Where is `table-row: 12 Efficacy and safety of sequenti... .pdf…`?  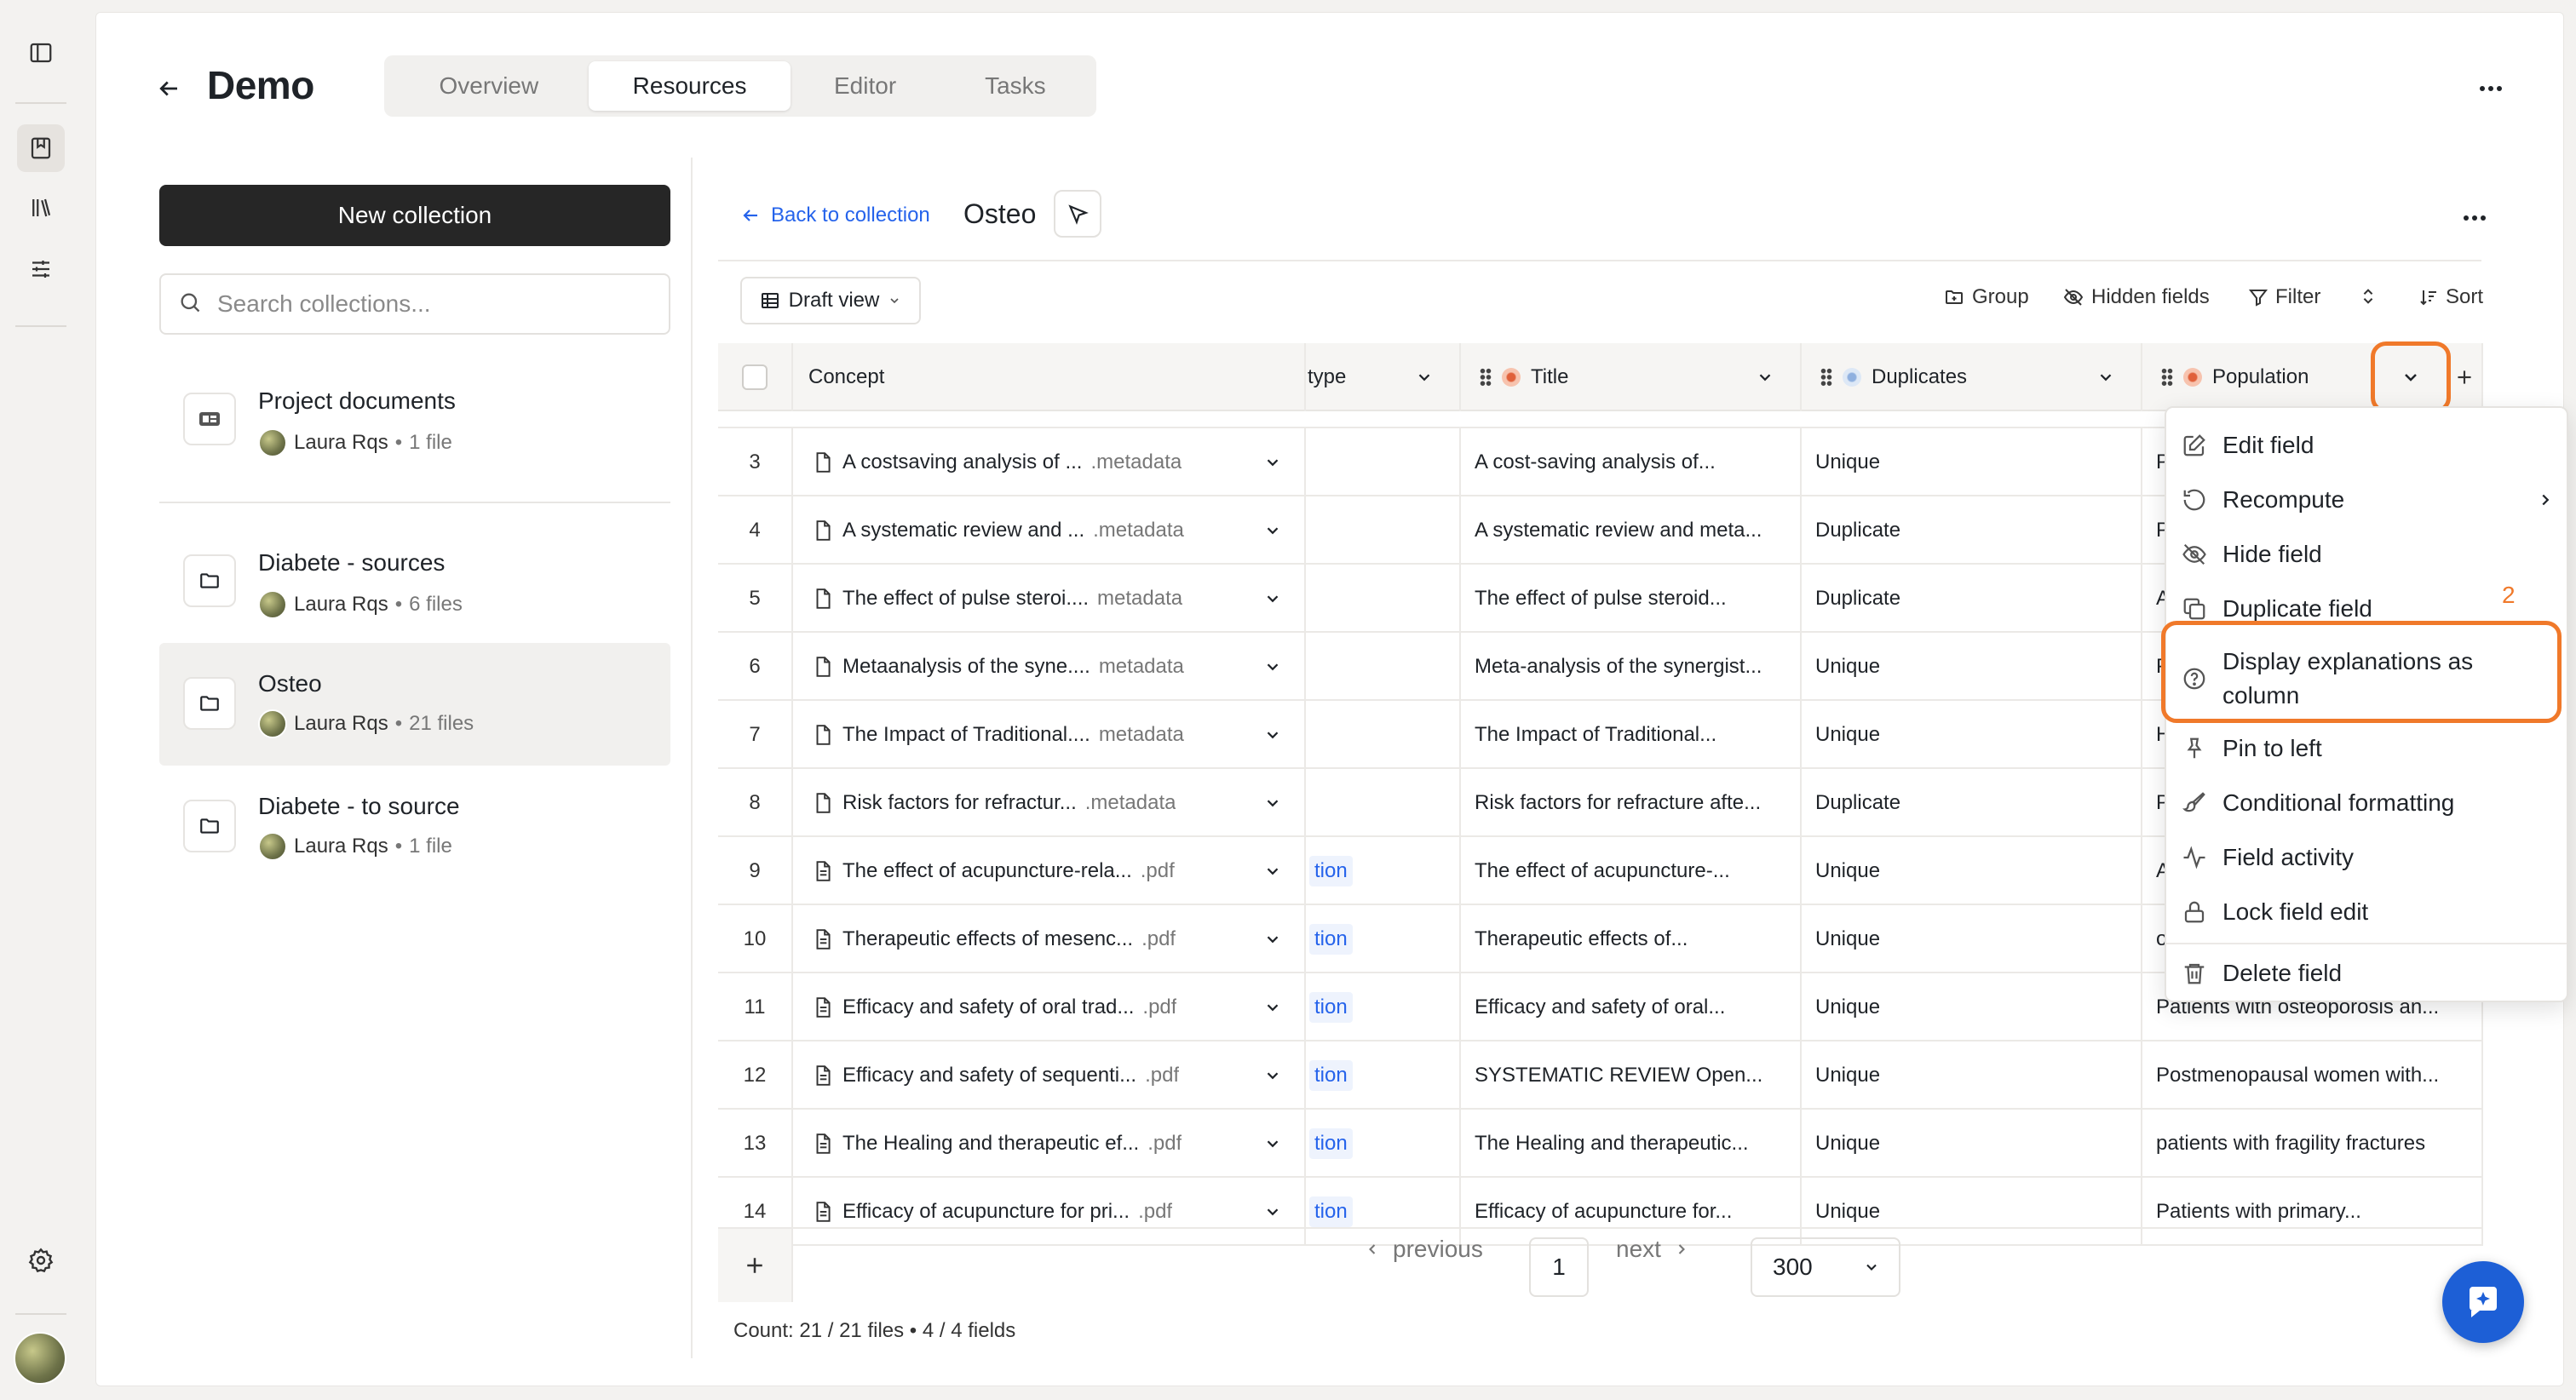 table-row: 12 Efficacy and safety of sequenti... .pdf… is located at coordinates (1601, 1075).